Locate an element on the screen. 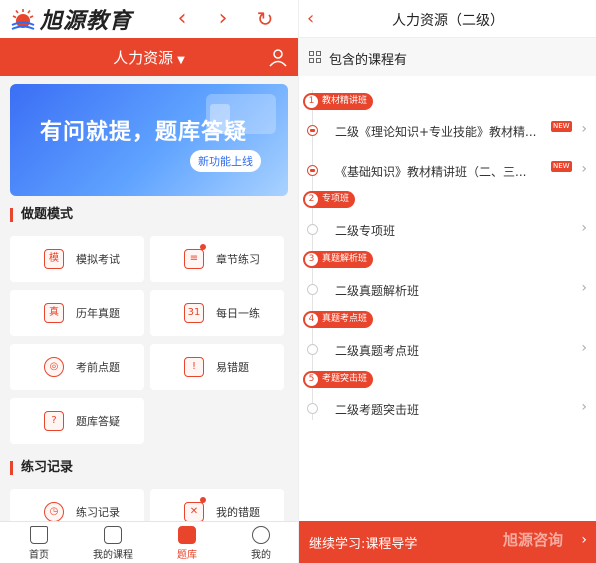 The height and width of the screenshot is (563, 596). caret-down-icon: ▼ is located at coordinates (181, 60).